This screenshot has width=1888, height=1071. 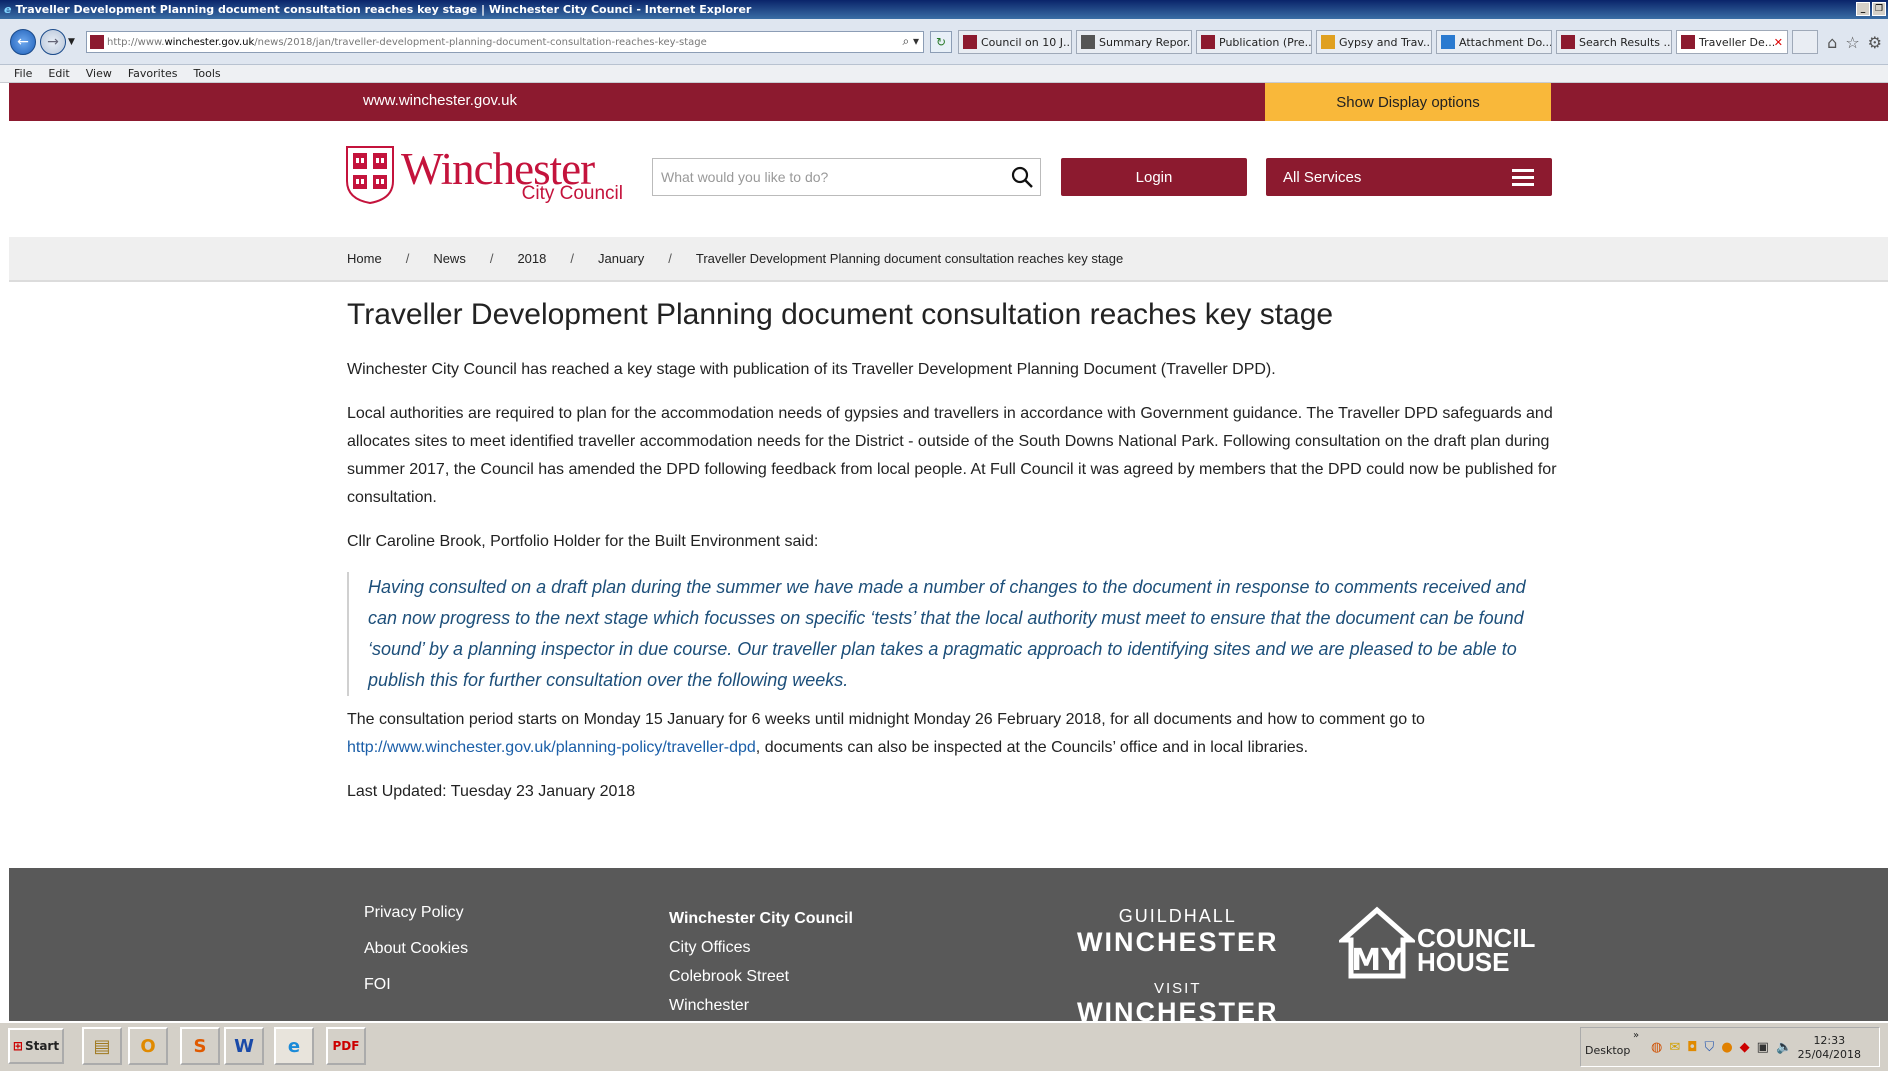 I want to click on breadcrumb-home: Home, so click(x=364, y=258).